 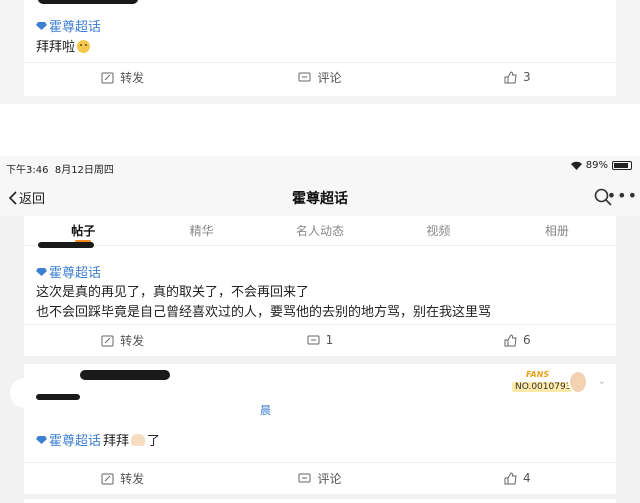 I want to click on comment-button: 1, so click(x=319, y=340).